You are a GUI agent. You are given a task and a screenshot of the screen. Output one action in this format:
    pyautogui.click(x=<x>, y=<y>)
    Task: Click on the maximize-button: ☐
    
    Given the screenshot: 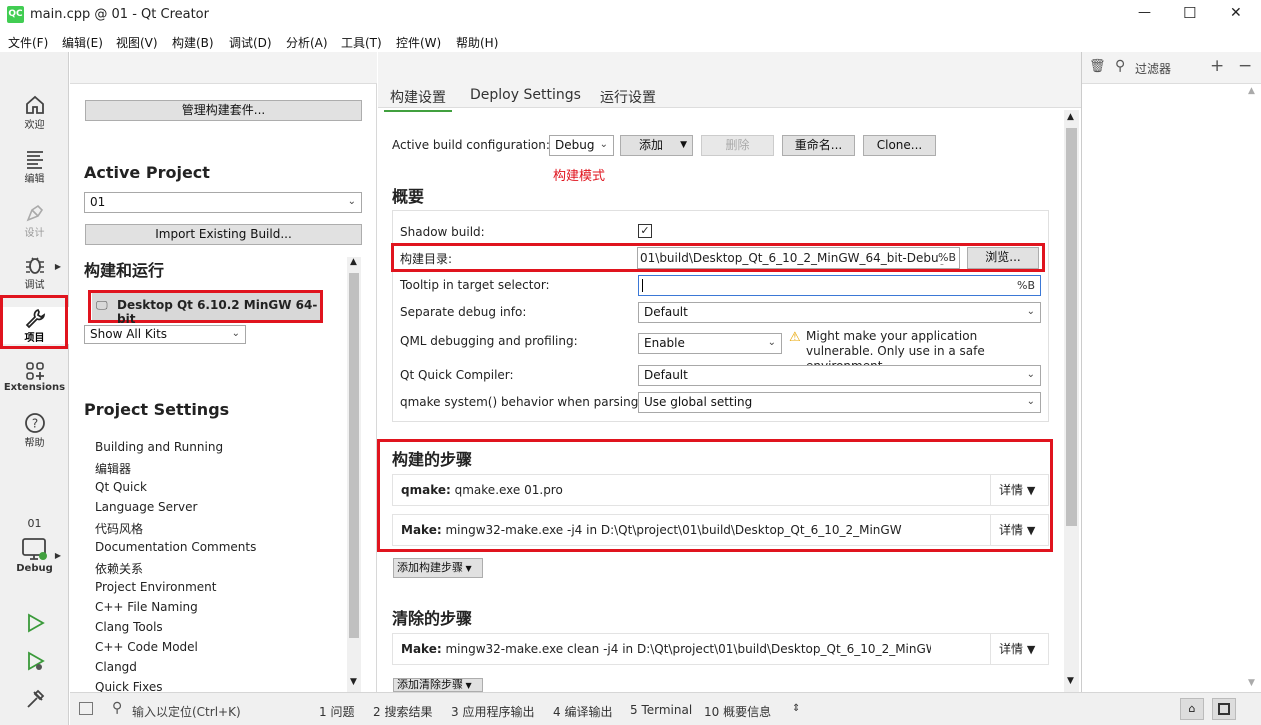 What is the action you would take?
    pyautogui.click(x=1189, y=13)
    